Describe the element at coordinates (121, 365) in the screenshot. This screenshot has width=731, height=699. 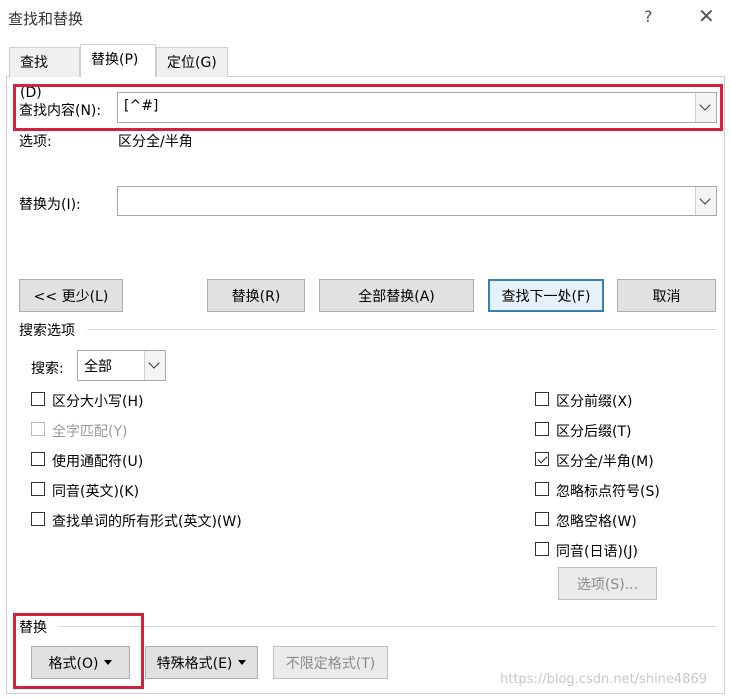
I see `search-scope-select: 全部` at that location.